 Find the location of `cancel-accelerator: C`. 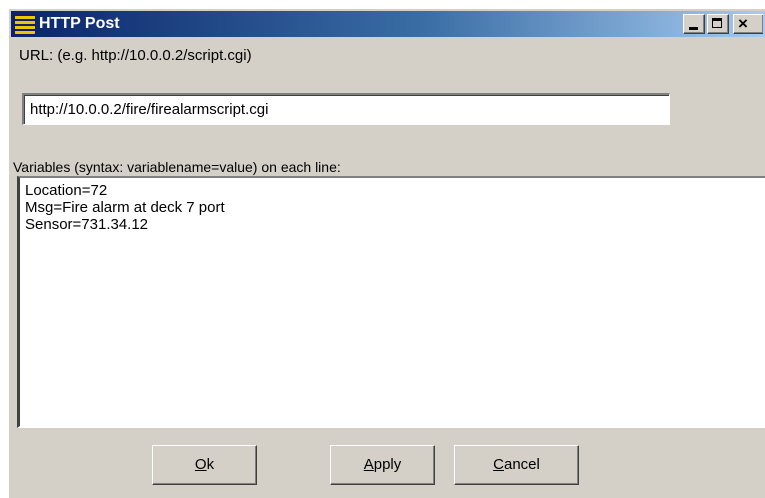

cancel-accelerator: C is located at coordinates (498, 464).